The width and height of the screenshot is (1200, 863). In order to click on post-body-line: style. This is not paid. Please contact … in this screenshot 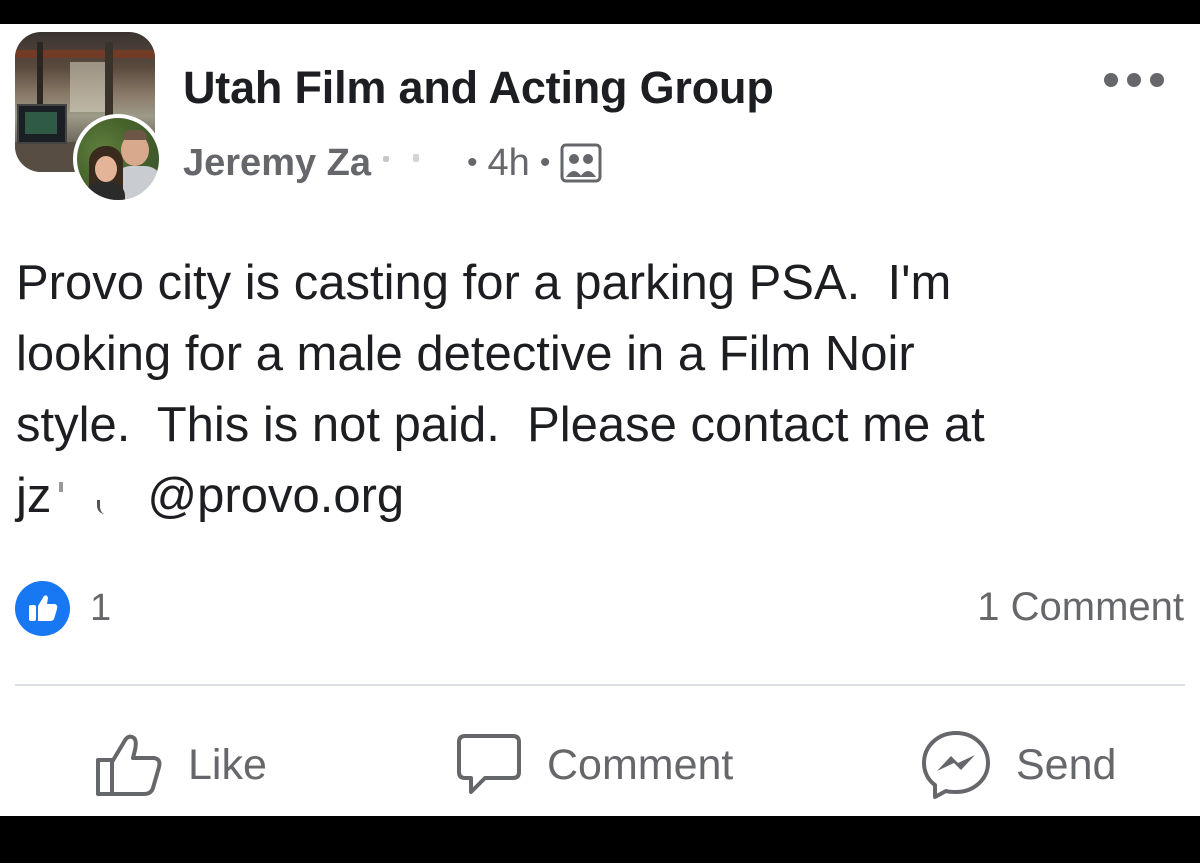, I will do `click(500, 425)`.